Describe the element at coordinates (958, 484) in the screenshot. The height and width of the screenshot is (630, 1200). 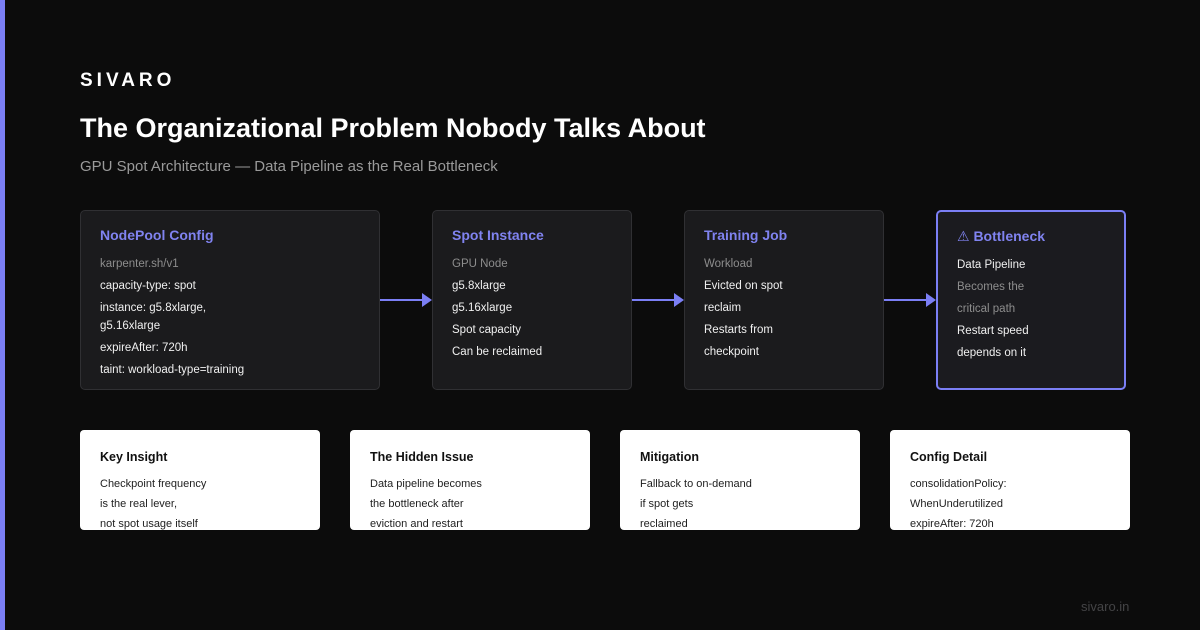
I see `card-line: consolidationPolicy:` at that location.